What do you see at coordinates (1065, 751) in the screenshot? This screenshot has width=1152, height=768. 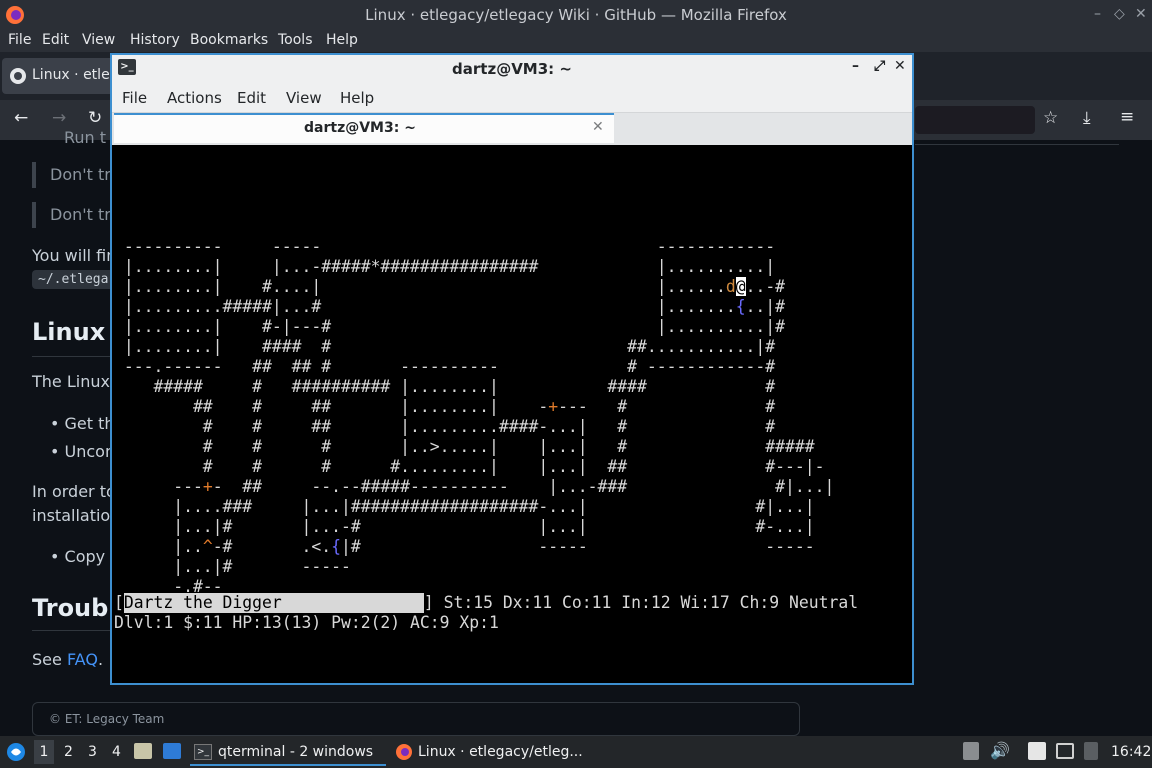 I see `display-icon` at bounding box center [1065, 751].